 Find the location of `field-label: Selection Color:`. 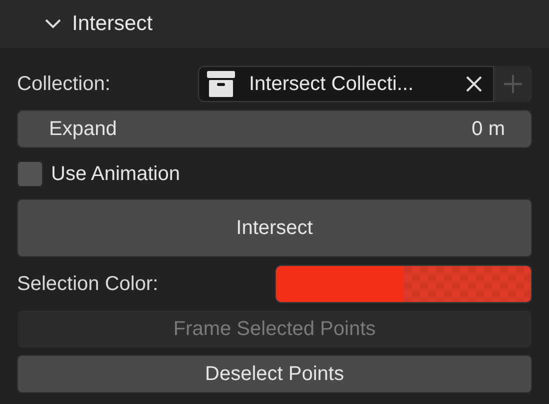

field-label: Selection Color: is located at coordinates (88, 284).